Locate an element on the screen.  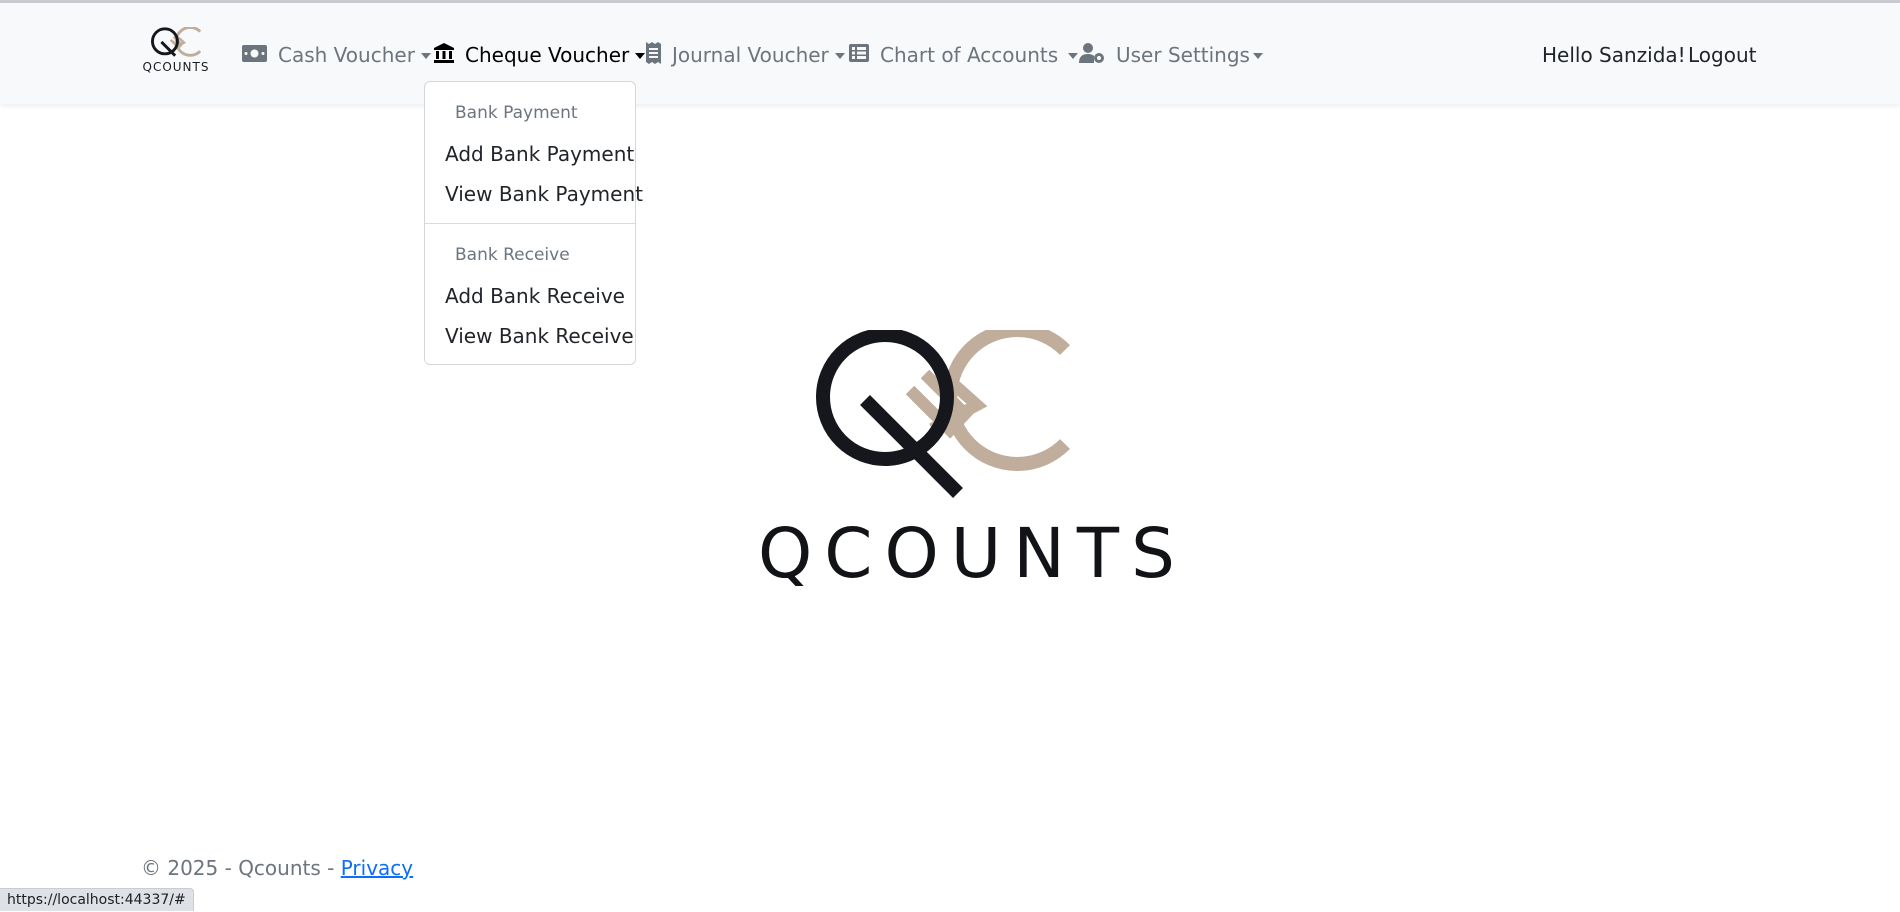
footer-copyright: © 2025 - Qcounts - is located at coordinates (241, 868).